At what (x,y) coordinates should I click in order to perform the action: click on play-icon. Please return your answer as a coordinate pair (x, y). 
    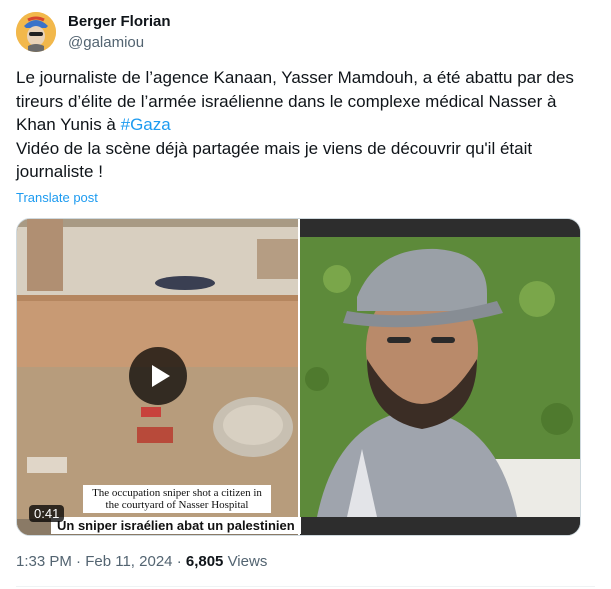
    Looking at the image, I should click on (158, 376).